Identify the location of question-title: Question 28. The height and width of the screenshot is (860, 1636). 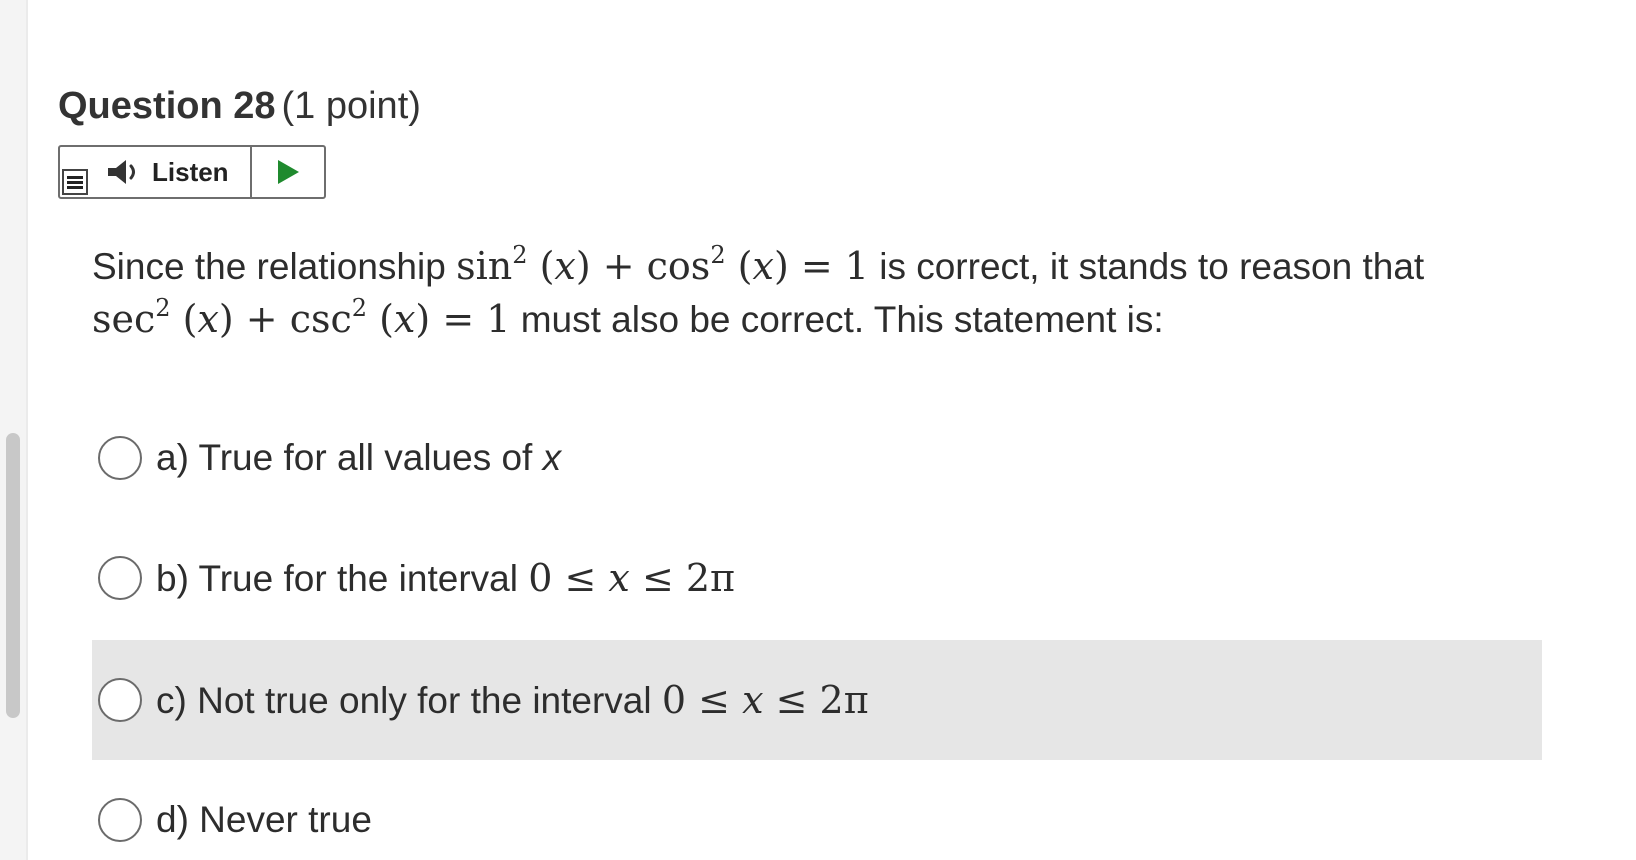
(167, 106).